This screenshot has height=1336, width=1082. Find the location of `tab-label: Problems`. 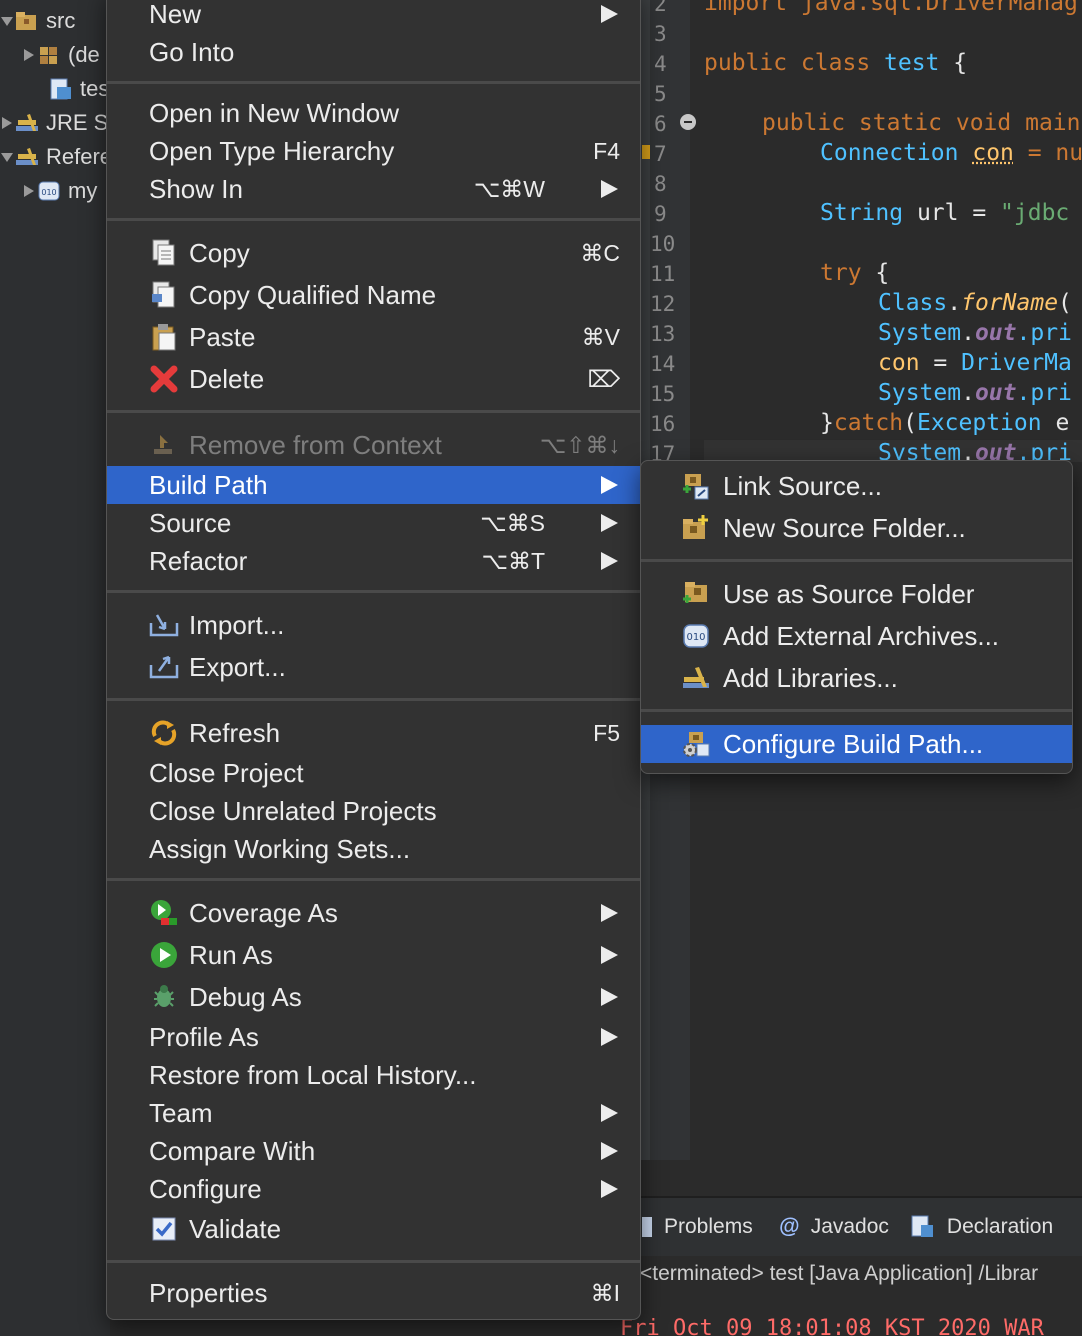

tab-label: Problems is located at coordinates (708, 1227).